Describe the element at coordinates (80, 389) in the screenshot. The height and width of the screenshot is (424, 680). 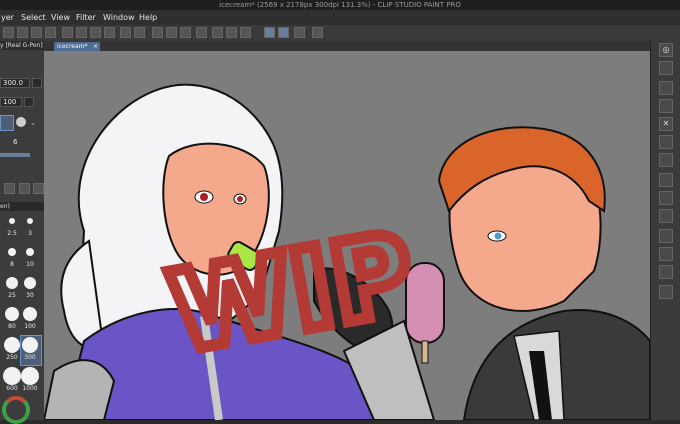
I see `woman-sleeve` at that location.